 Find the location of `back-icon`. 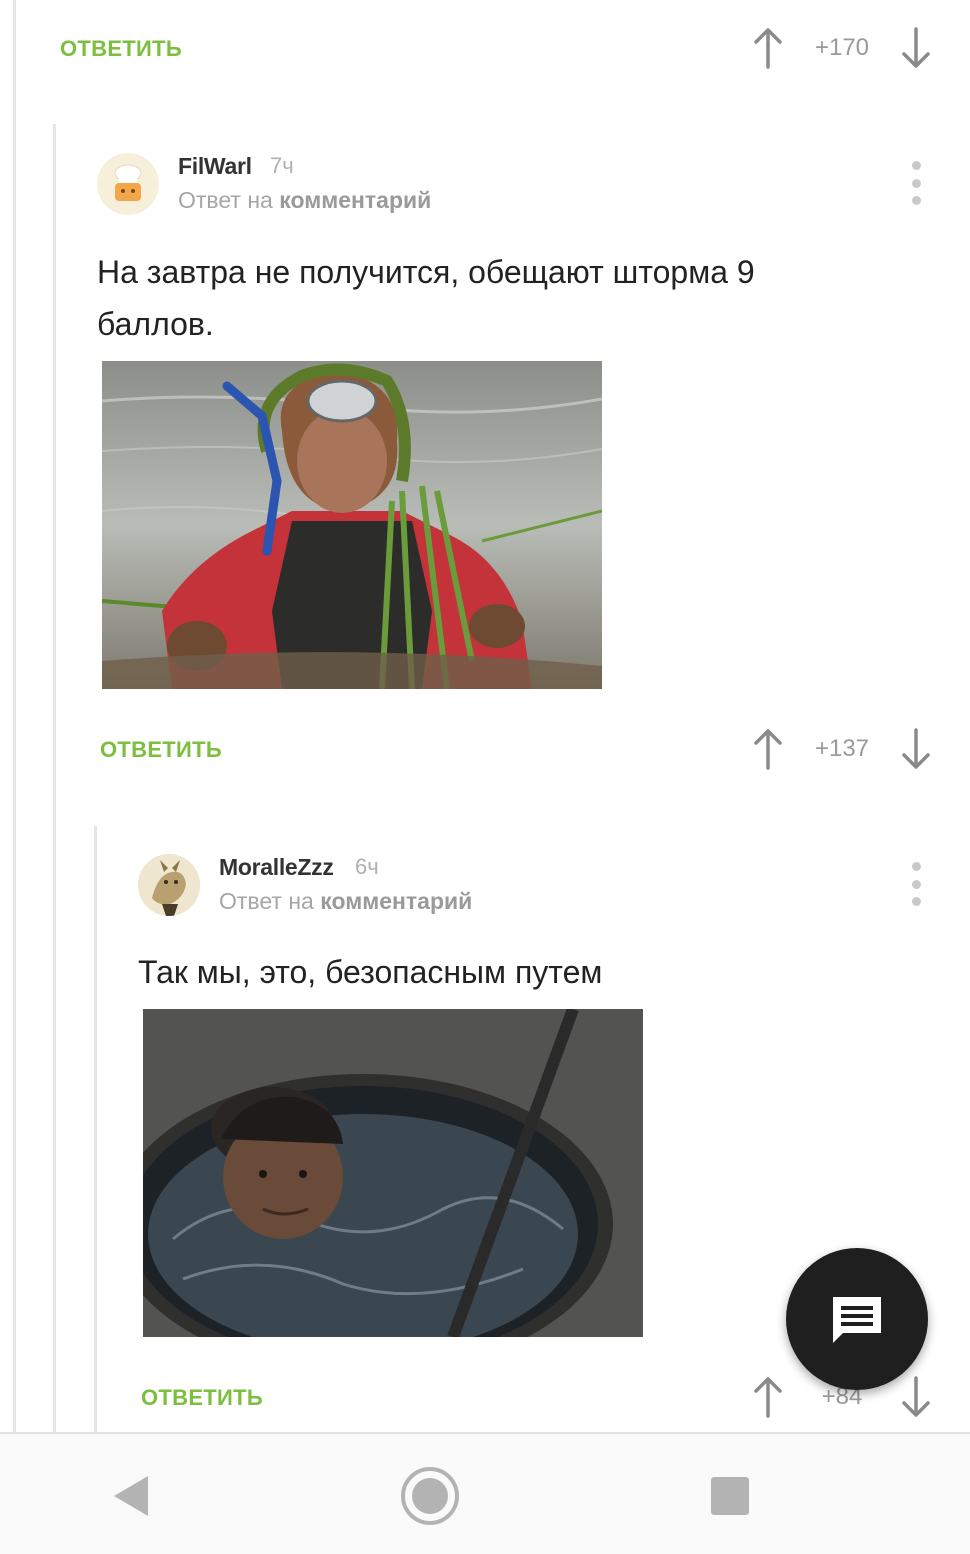

back-icon is located at coordinates (131, 1496).